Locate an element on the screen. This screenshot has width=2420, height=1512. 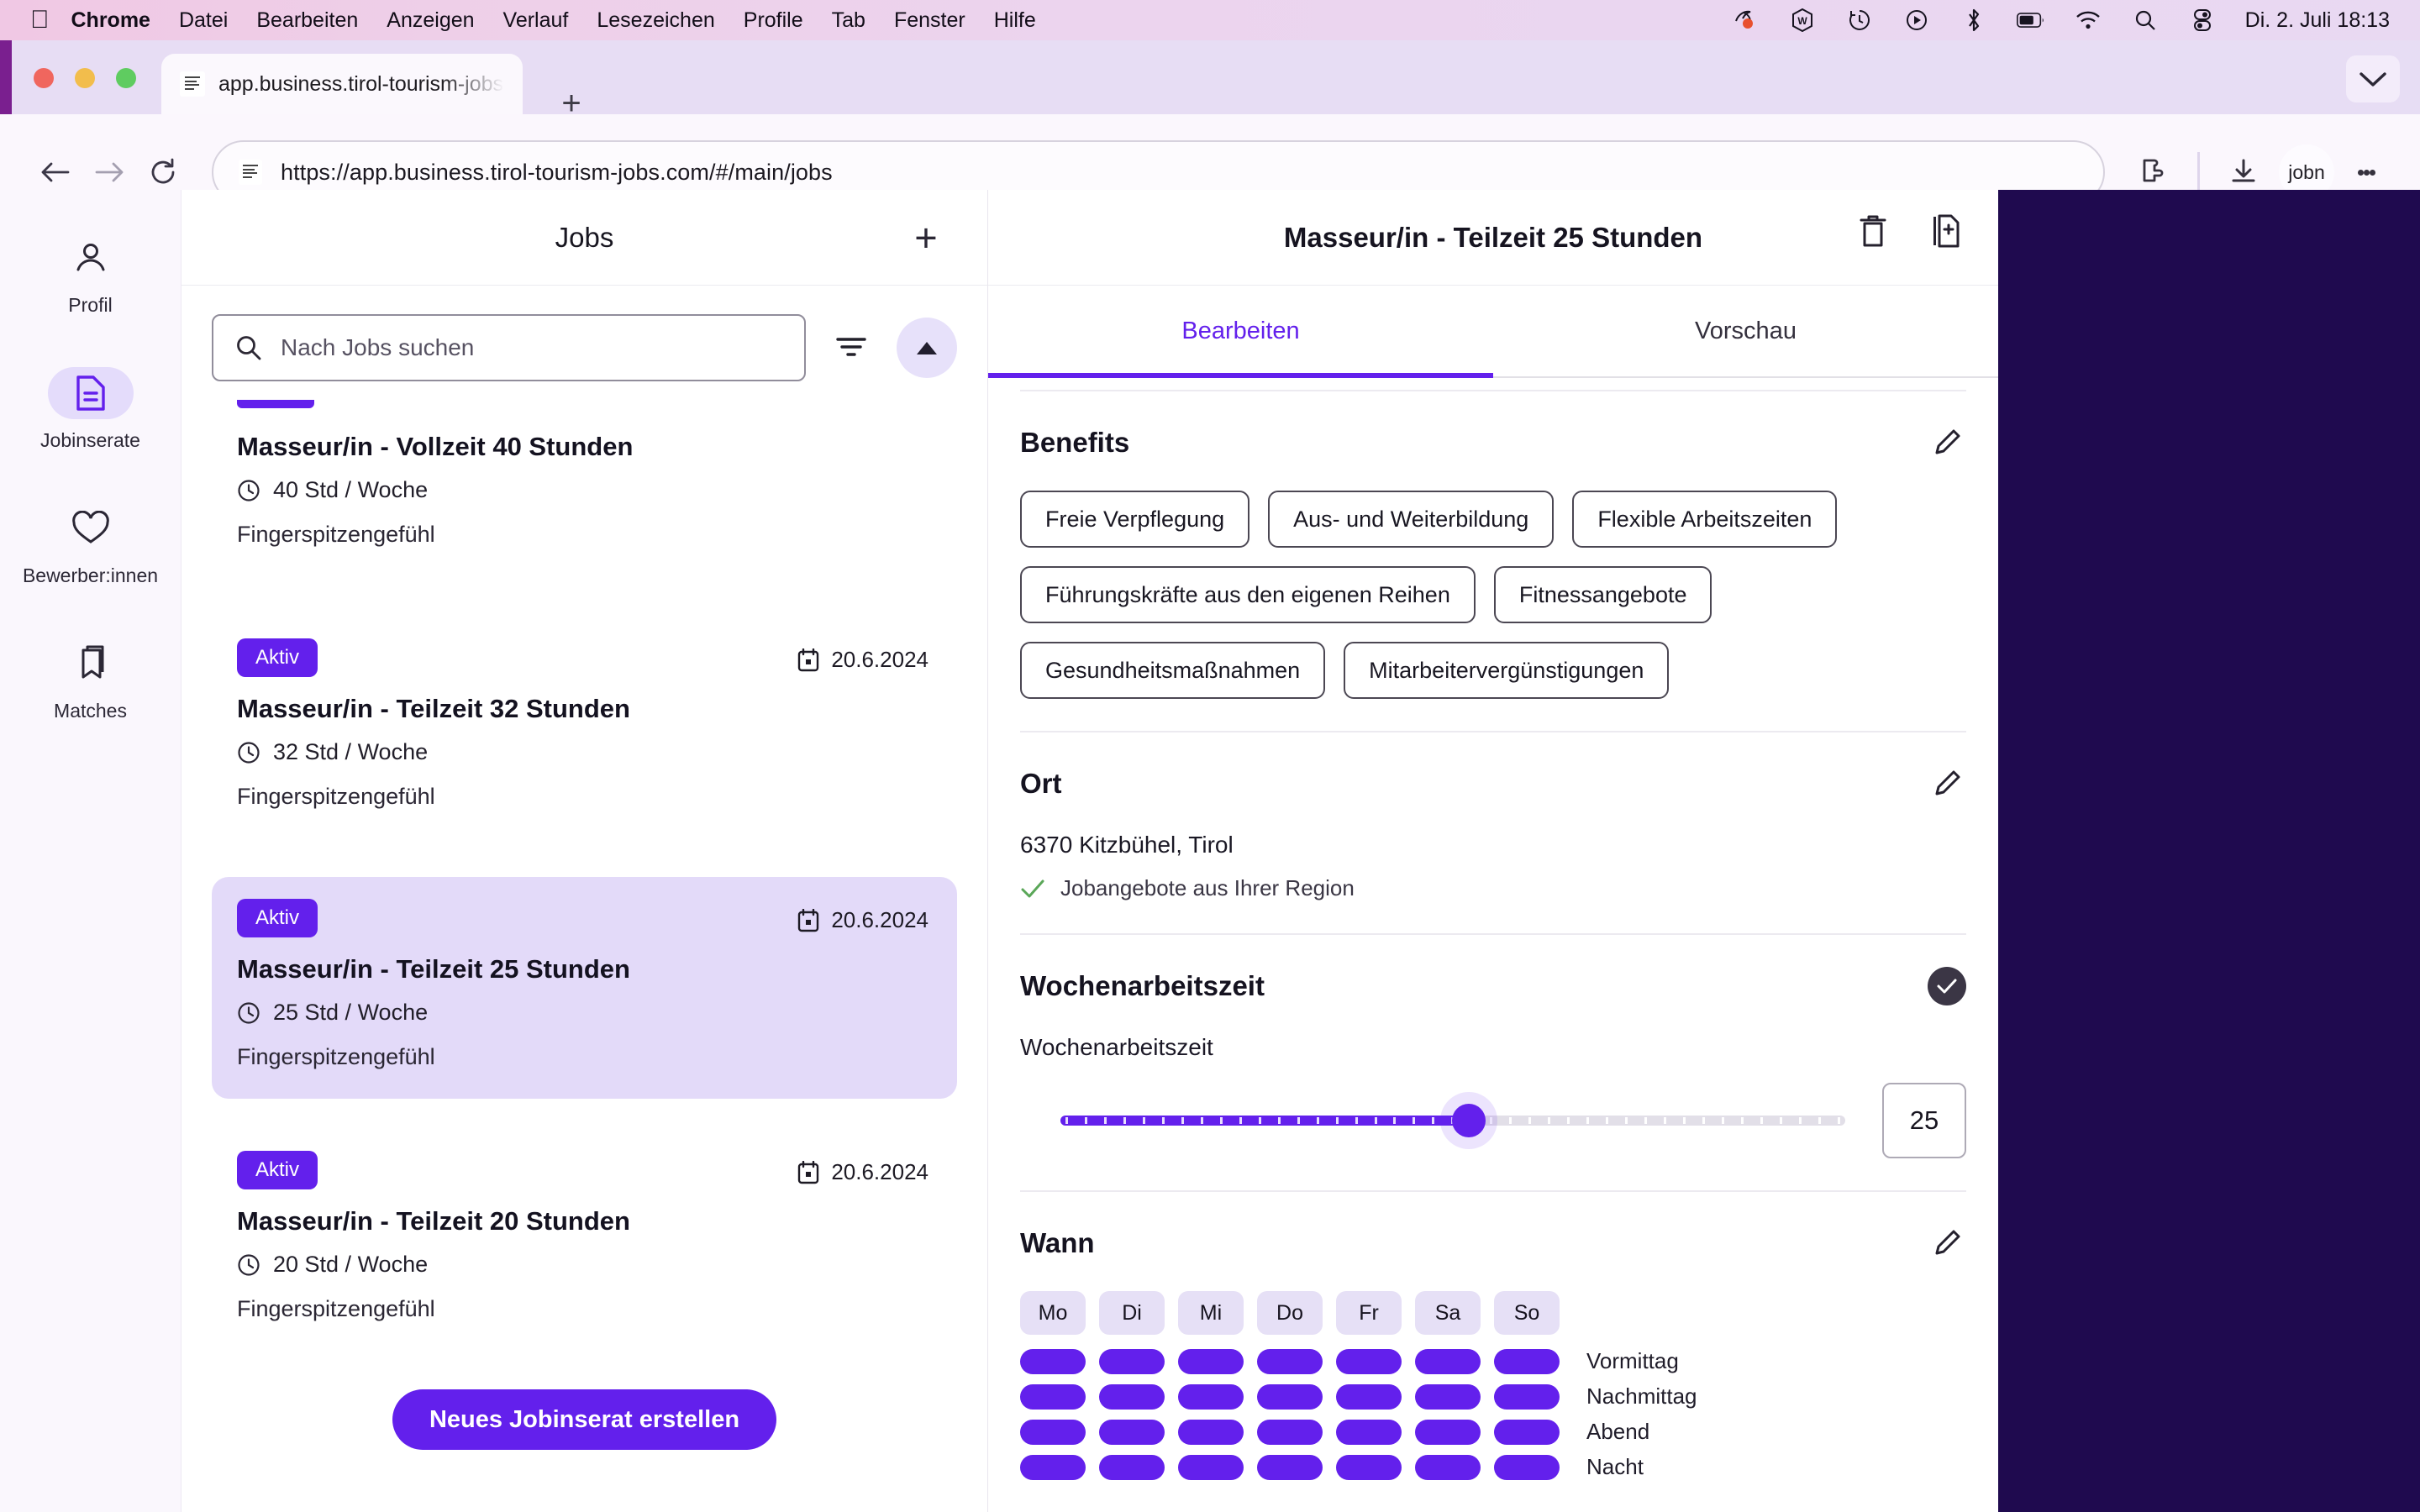
collapse-toggle-button is located at coordinates (927, 348).